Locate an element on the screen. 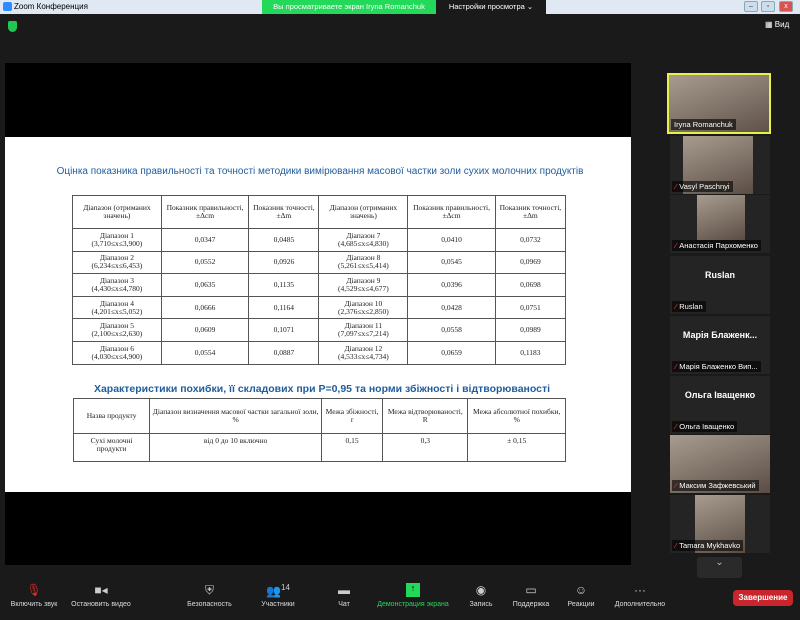 The image size is (800, 620). participant-tile: ⁄ Vasyl Paschnyi is located at coordinates (720, 165).